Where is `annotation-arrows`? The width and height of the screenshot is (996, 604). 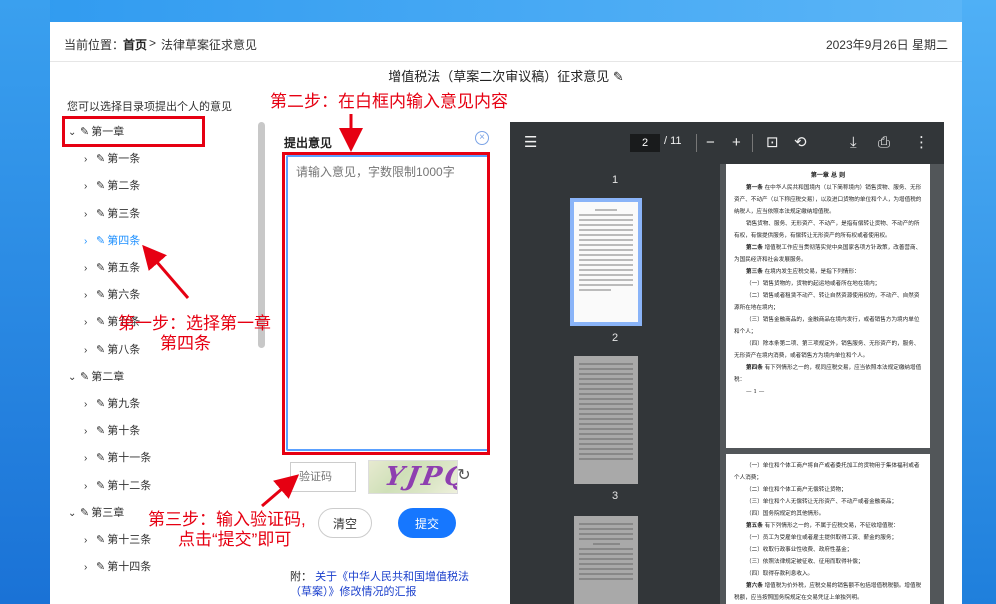 annotation-arrows is located at coordinates (252, 311).